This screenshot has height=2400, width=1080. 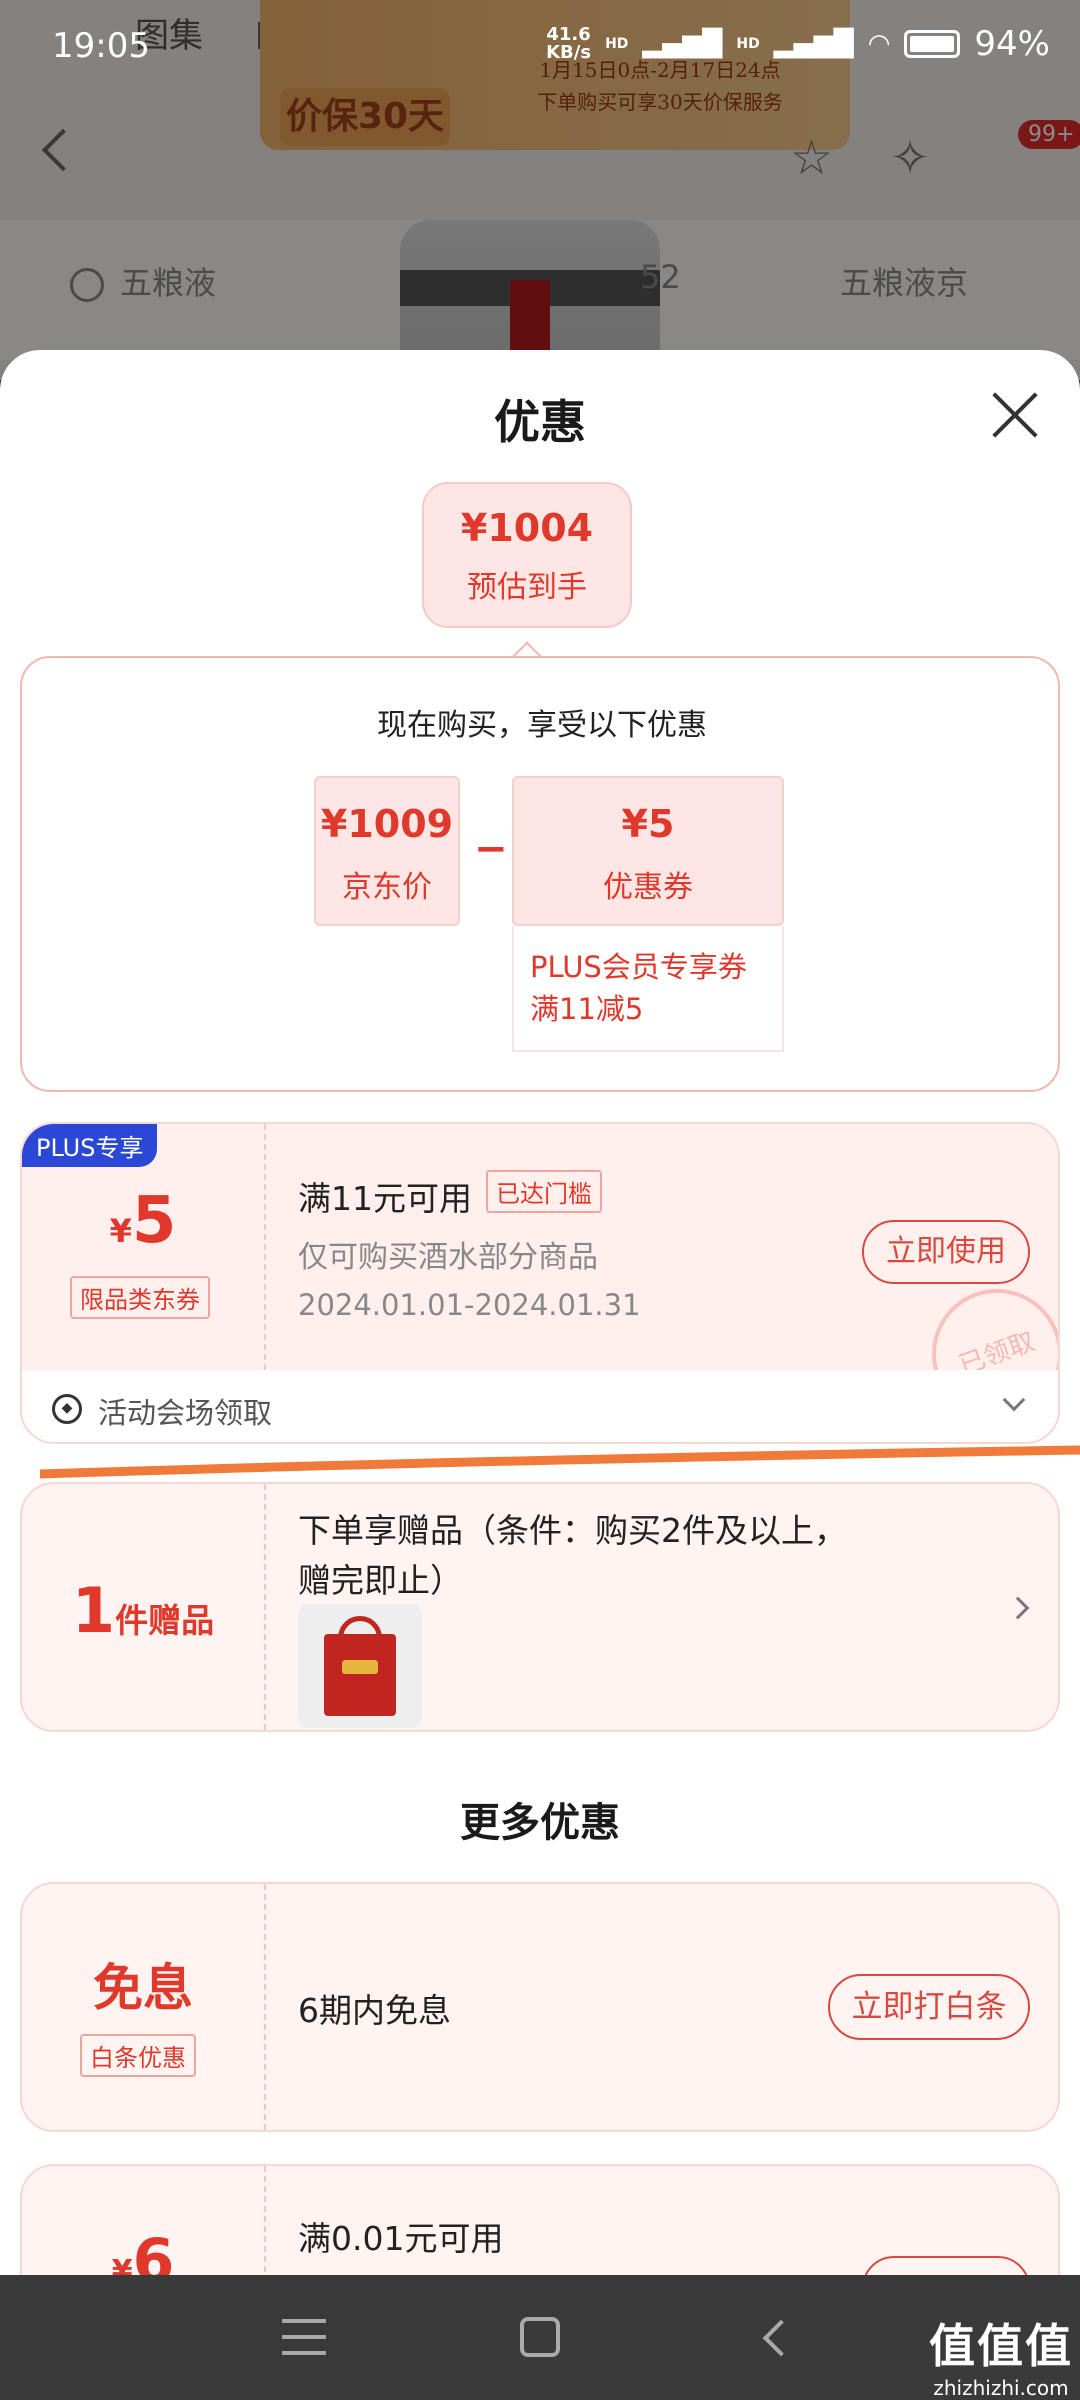 What do you see at coordinates (469, 1305) in the screenshot?
I see `coupon-validity-dates: 2024.01.01-2024.01.31` at bounding box center [469, 1305].